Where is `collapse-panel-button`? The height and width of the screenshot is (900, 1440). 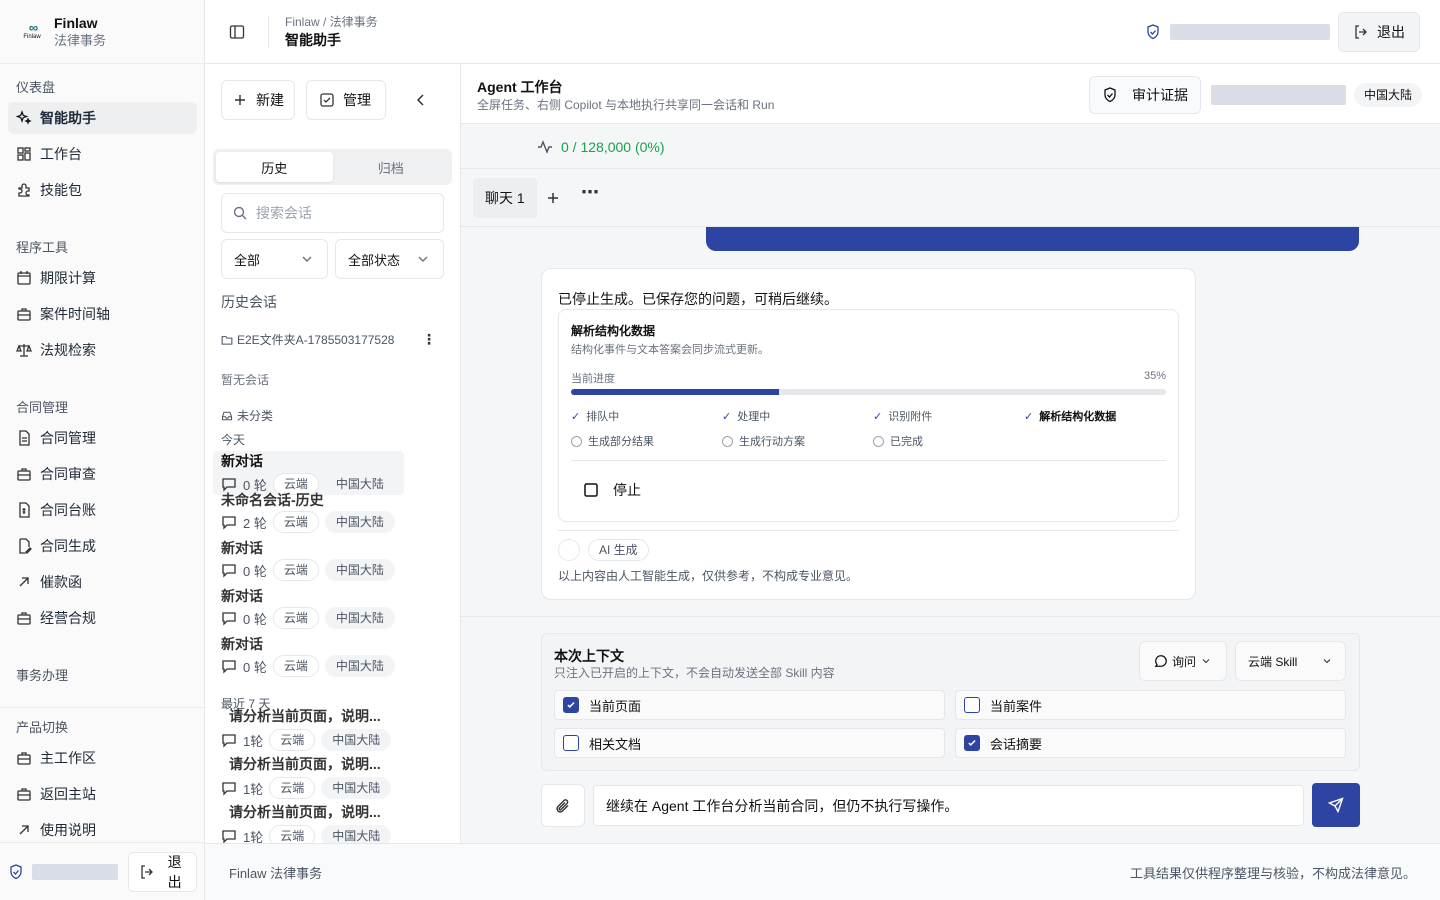 collapse-panel-button is located at coordinates (421, 101).